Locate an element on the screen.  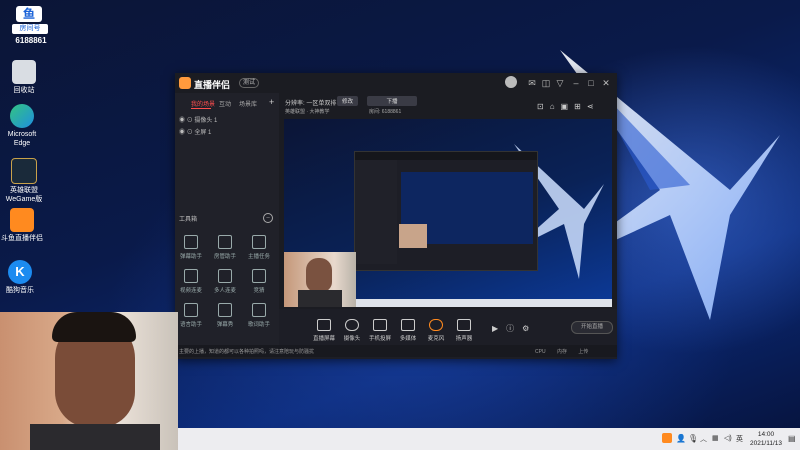
info-icon: ⓘ is located at coordinates (514, 328).